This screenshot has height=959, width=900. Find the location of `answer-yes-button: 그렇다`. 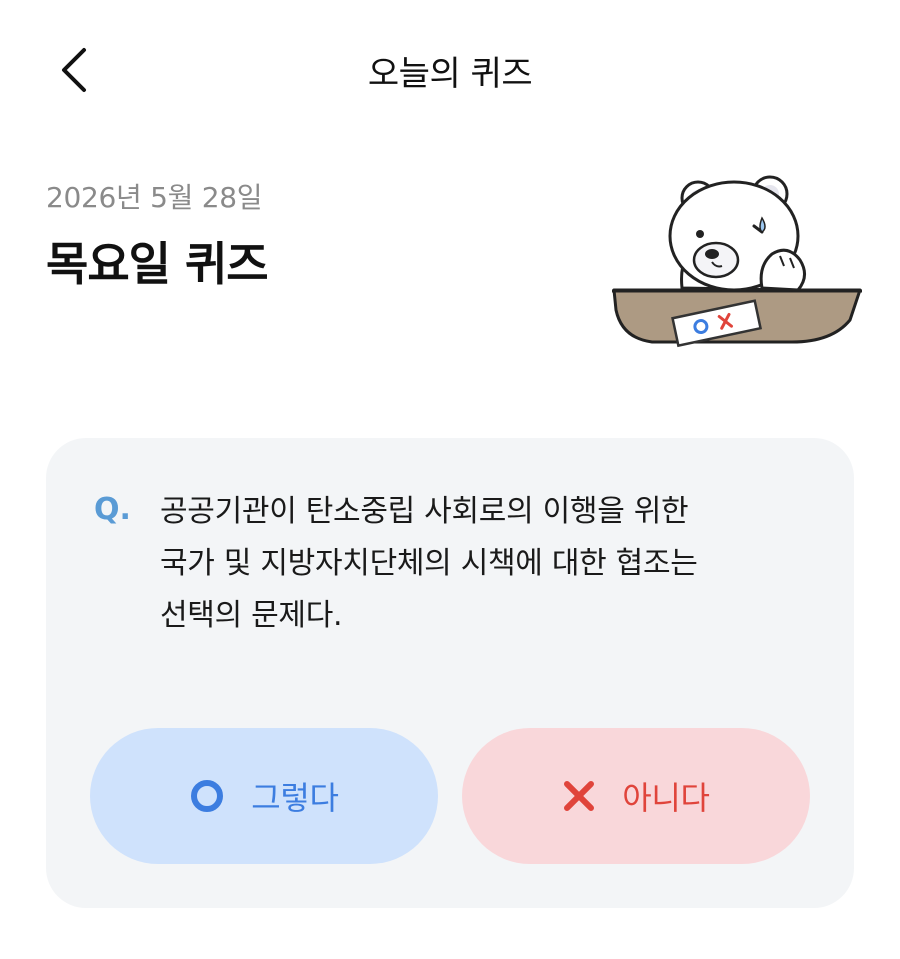

answer-yes-button: 그렇다 is located at coordinates (264, 796).